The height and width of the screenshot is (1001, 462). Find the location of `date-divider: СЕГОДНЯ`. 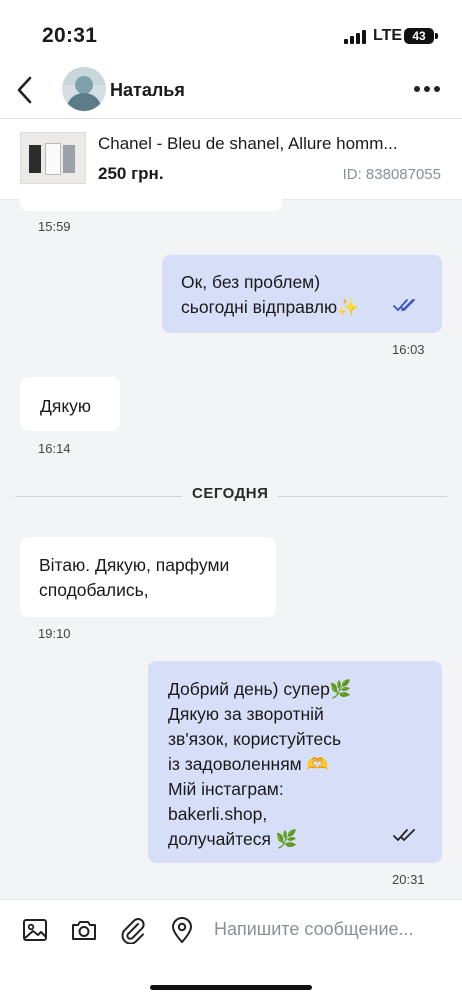

date-divider: СЕГОДНЯ is located at coordinates (230, 493).